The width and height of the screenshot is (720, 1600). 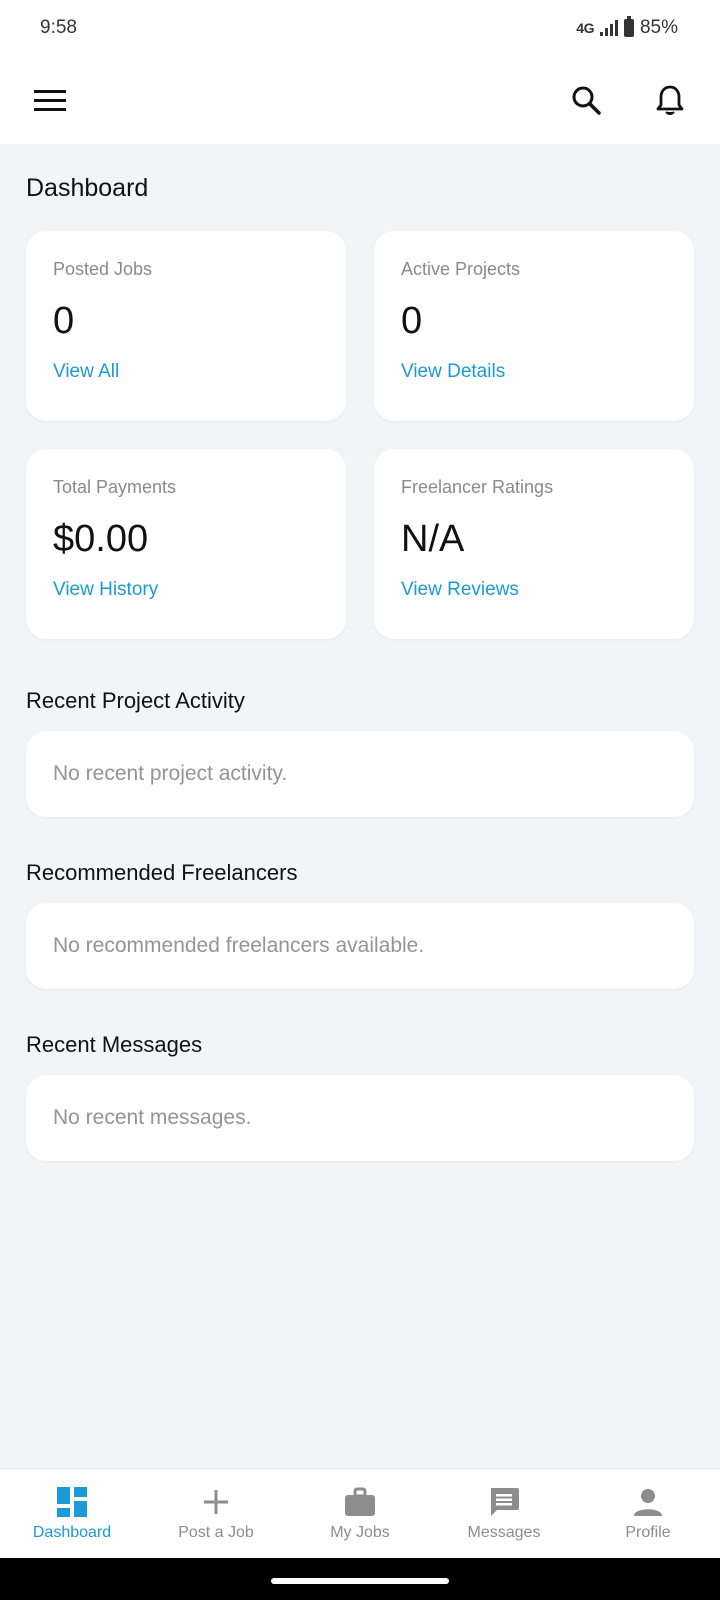 I want to click on battery-percent: 85%, so click(x=658, y=27).